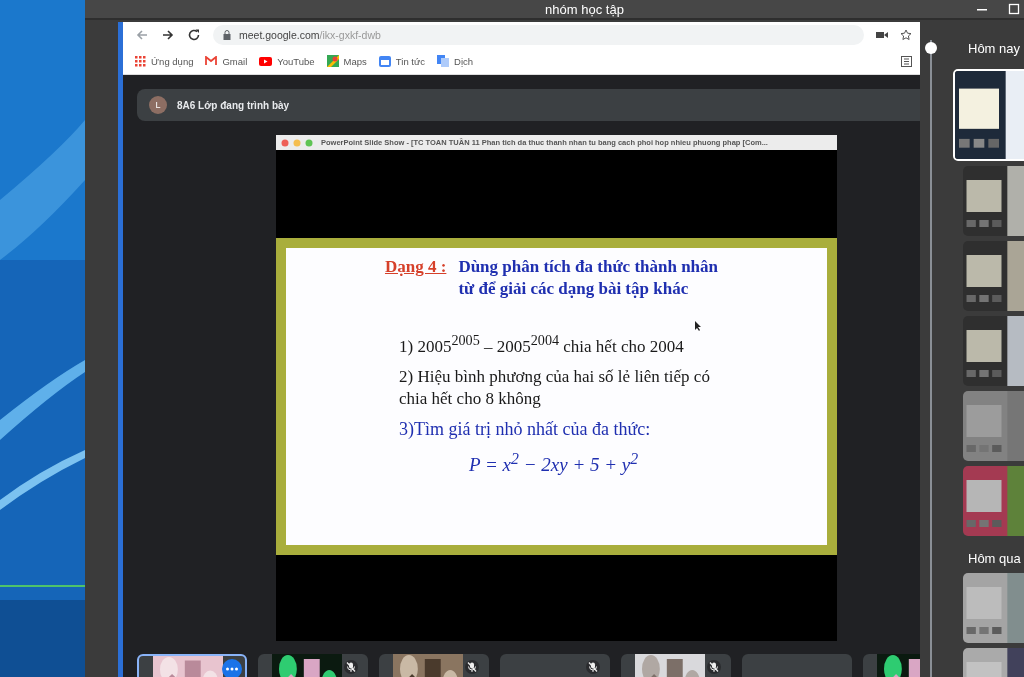  Describe the element at coordinates (994, 558) in the screenshot. I see `date-heading: Hôm qua` at that location.